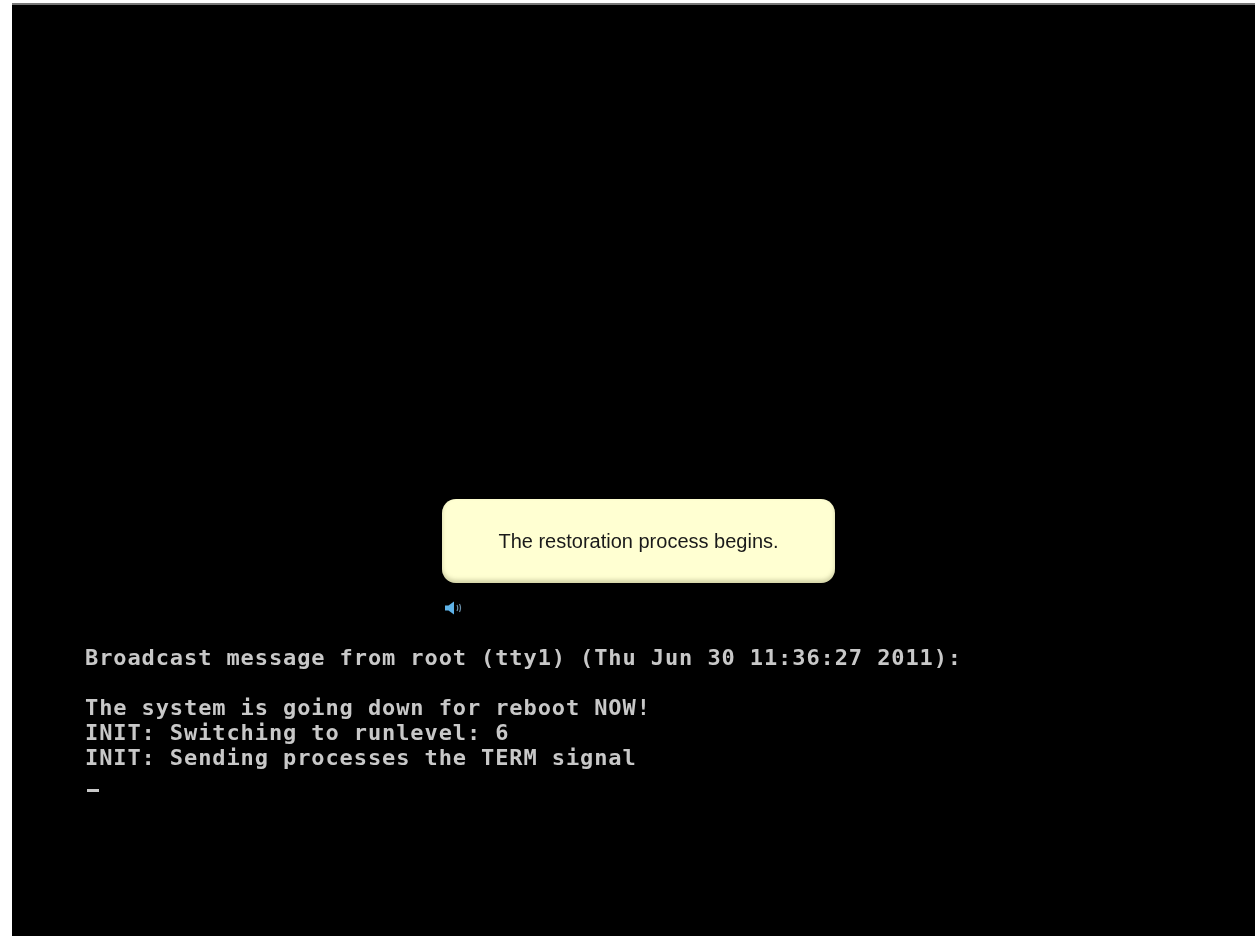  Describe the element at coordinates (368, 707) in the screenshot. I see `console-line: The system is going down for reboot NOW!` at that location.